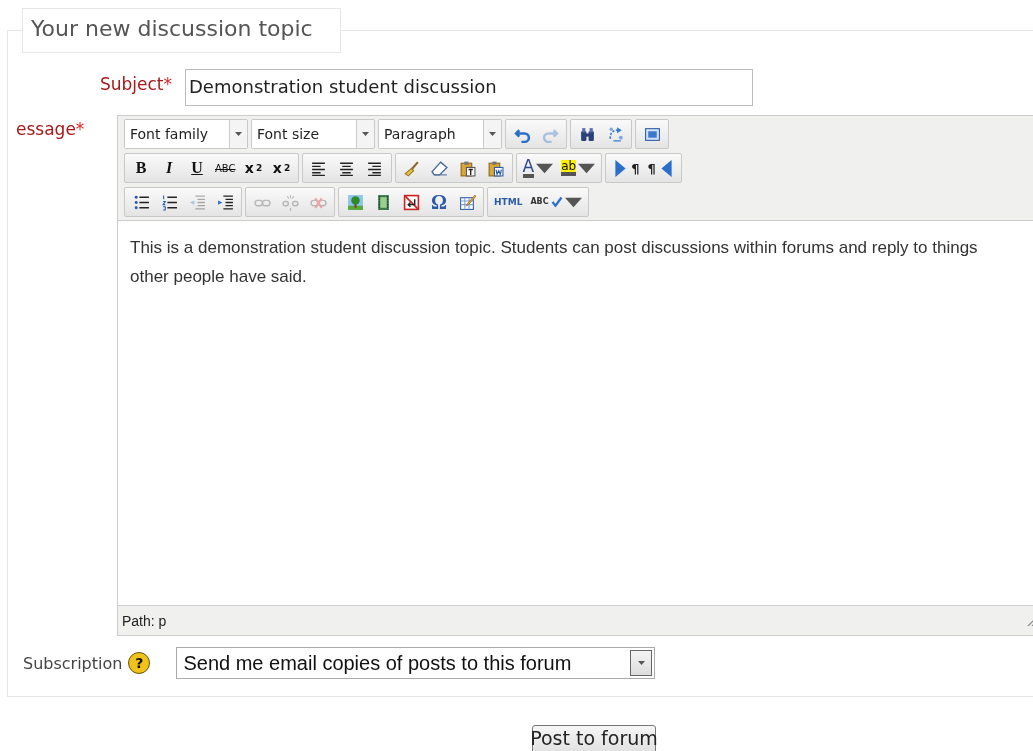 The width and height of the screenshot is (1033, 751). Describe the element at coordinates (281, 168) in the screenshot. I see `format-button: x$^{2}$` at that location.